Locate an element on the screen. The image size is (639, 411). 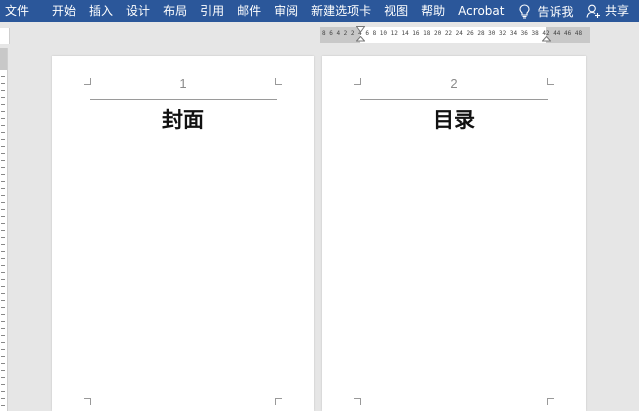
tell-me-label: 告诉我 is located at coordinates (555, 11).